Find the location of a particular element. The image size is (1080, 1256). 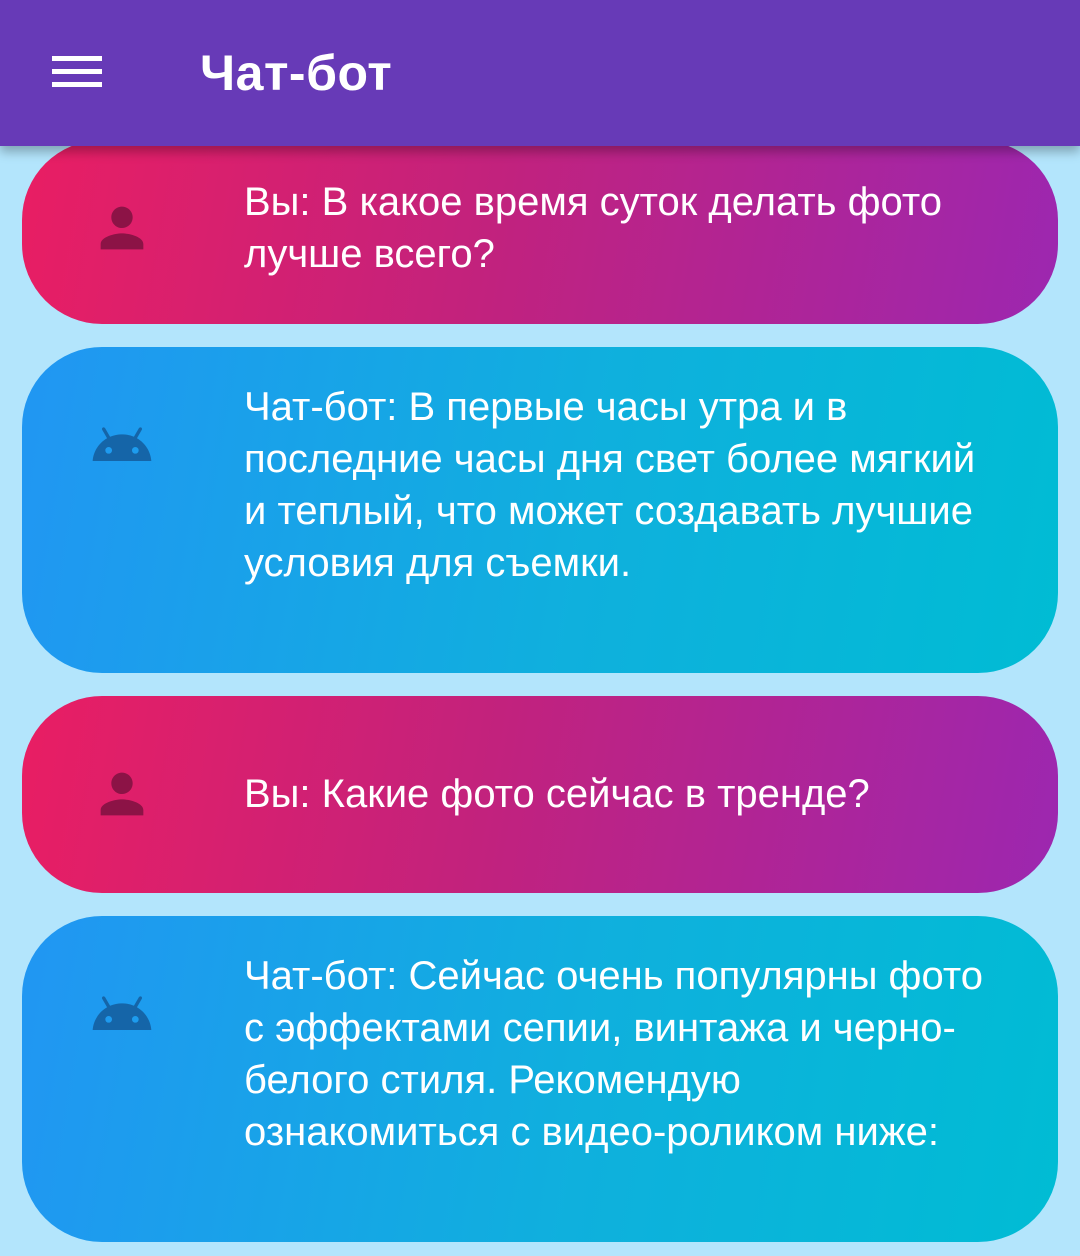

page-title: Чат-бот is located at coordinates (296, 73).